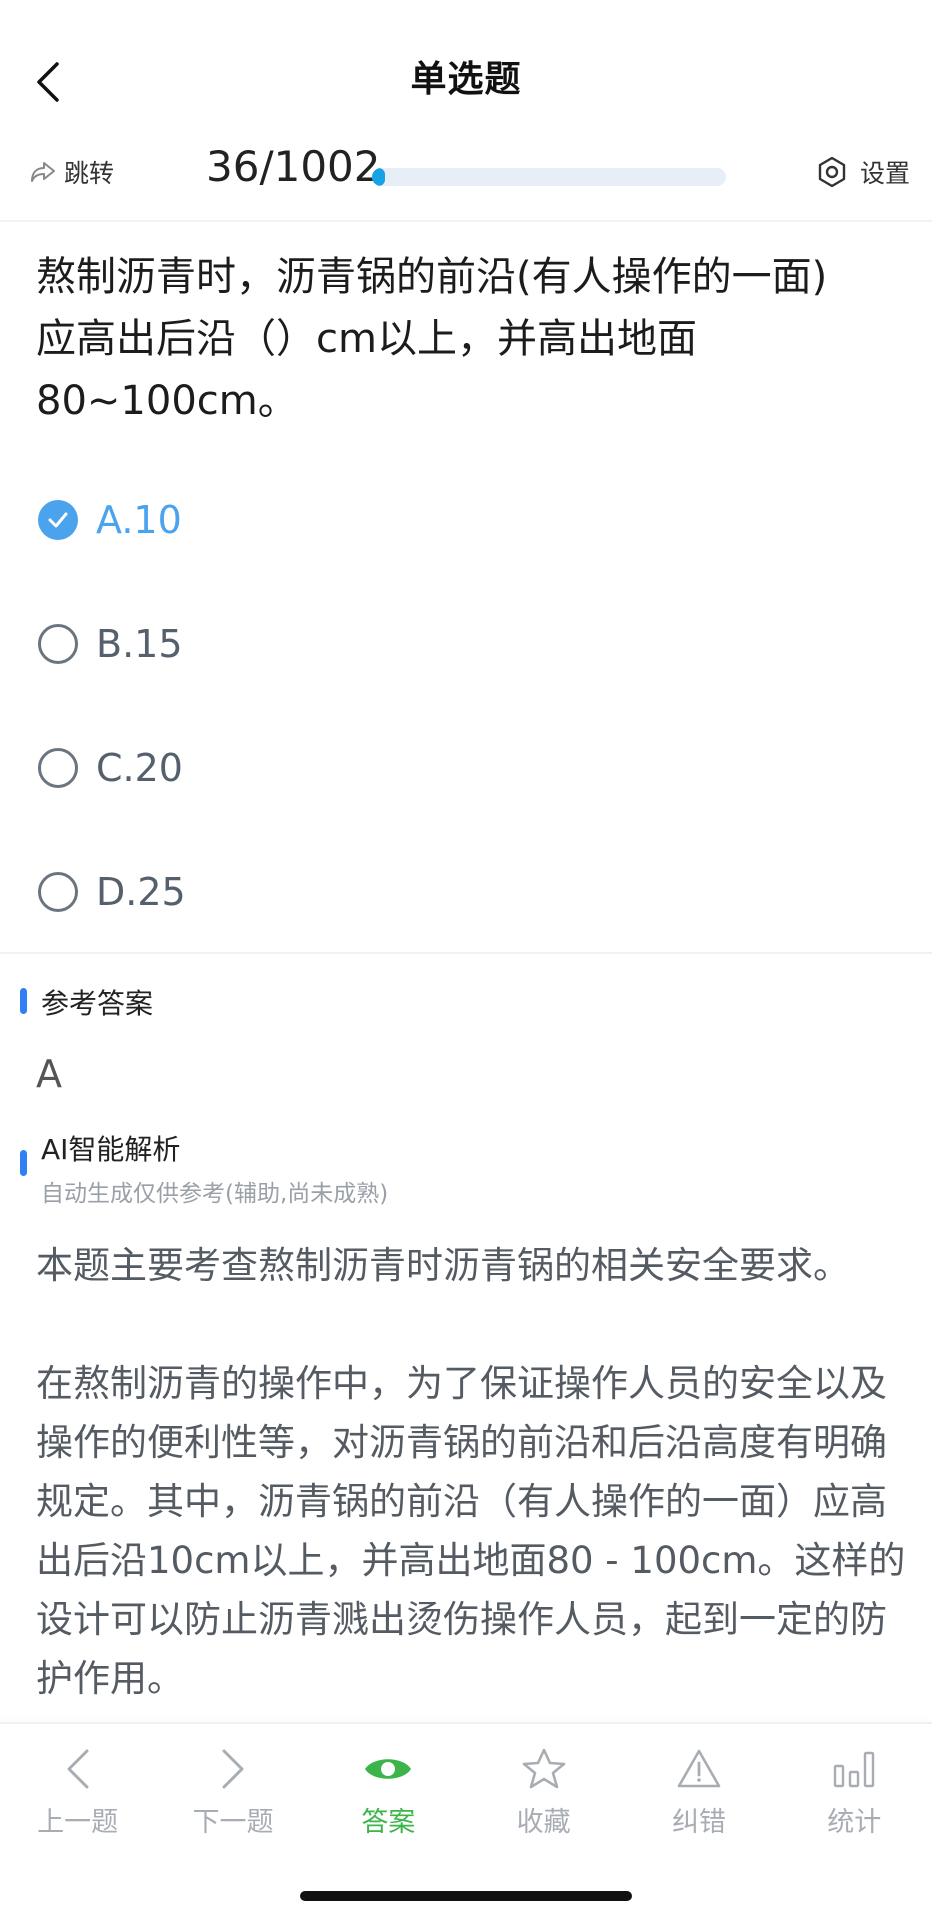 Image resolution: width=932 pixels, height=1920 pixels. I want to click on progress-bar, so click(549, 177).